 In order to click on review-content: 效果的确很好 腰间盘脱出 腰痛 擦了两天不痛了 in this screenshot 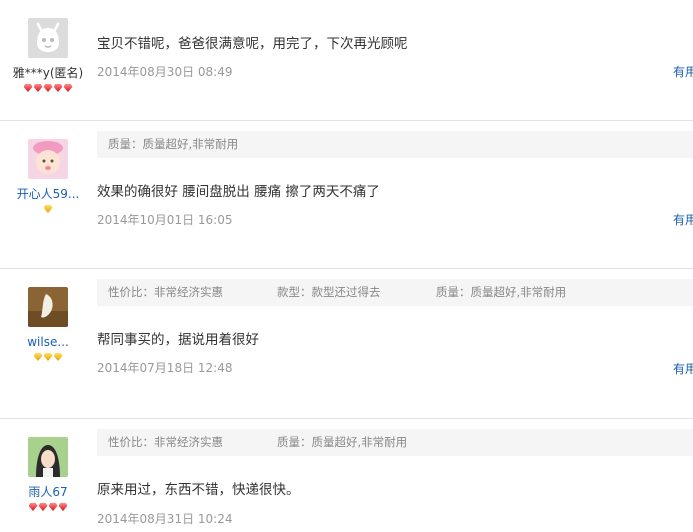, I will do `click(238, 192)`.